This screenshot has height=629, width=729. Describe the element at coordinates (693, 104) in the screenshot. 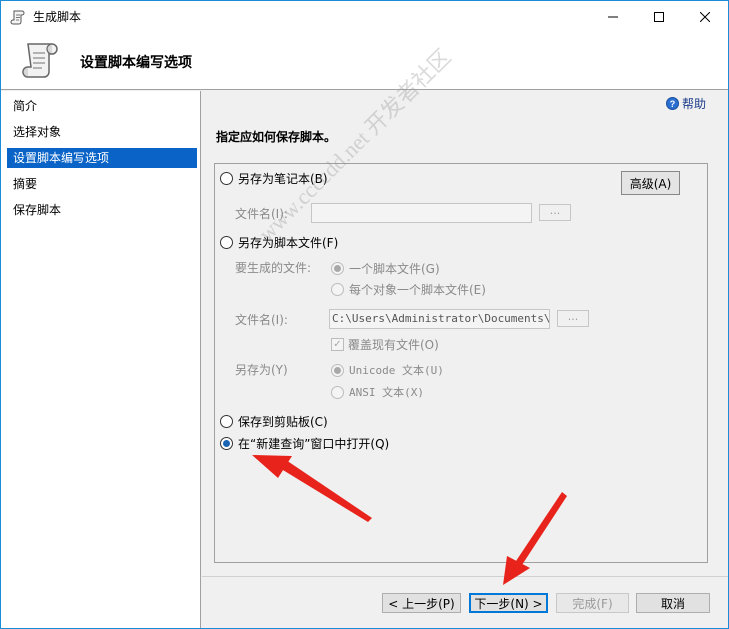

I see `help-label: 帮助` at that location.